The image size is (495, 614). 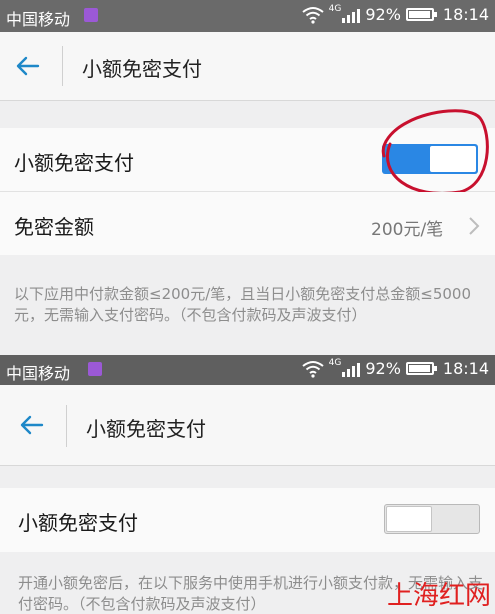 What do you see at coordinates (474, 226) in the screenshot?
I see `chevron-right-icon` at bounding box center [474, 226].